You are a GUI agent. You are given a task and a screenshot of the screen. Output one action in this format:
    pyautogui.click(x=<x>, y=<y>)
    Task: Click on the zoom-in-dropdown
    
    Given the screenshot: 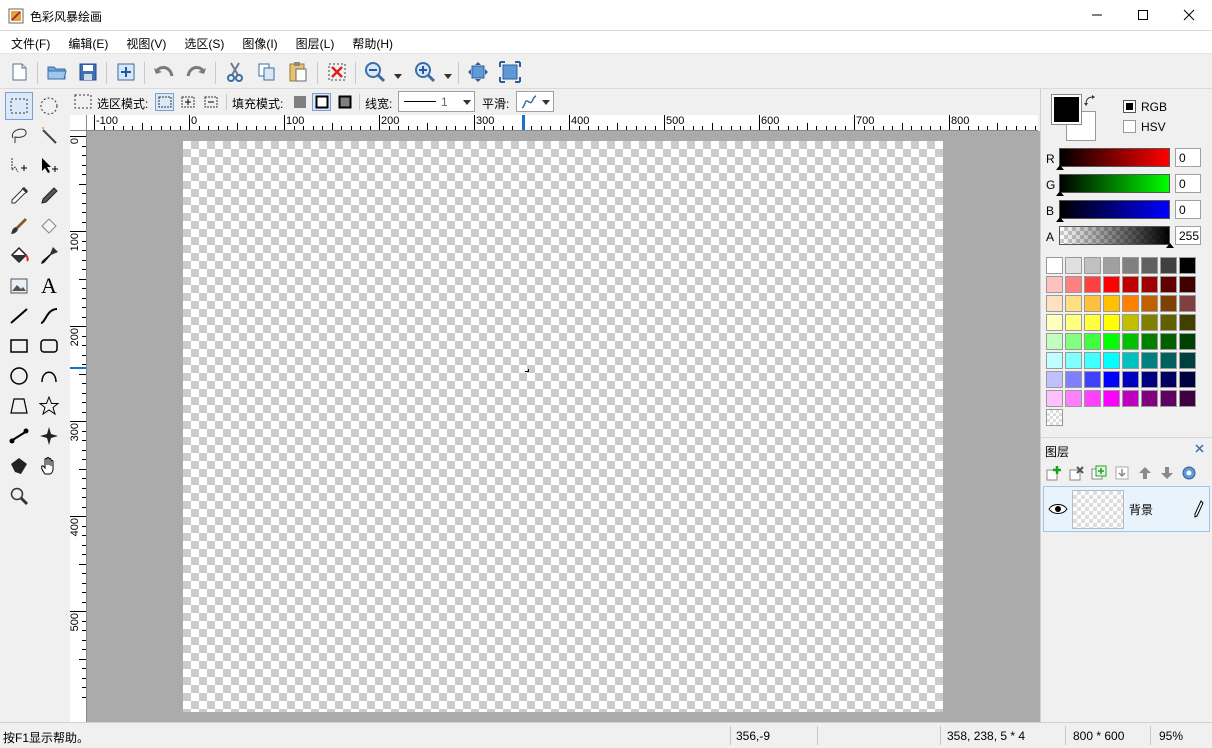 What is the action you would take?
    pyautogui.click(x=448, y=76)
    